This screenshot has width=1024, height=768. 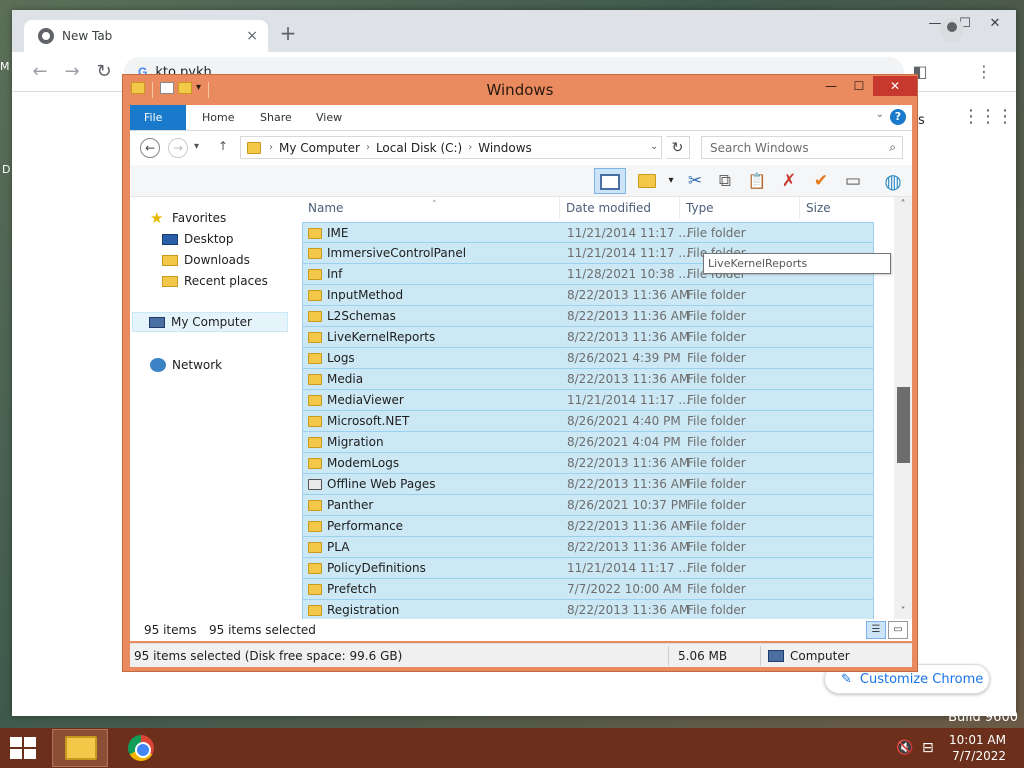 What do you see at coordinates (215, 281) in the screenshot?
I see `nav-recent-places: Recent places` at bounding box center [215, 281].